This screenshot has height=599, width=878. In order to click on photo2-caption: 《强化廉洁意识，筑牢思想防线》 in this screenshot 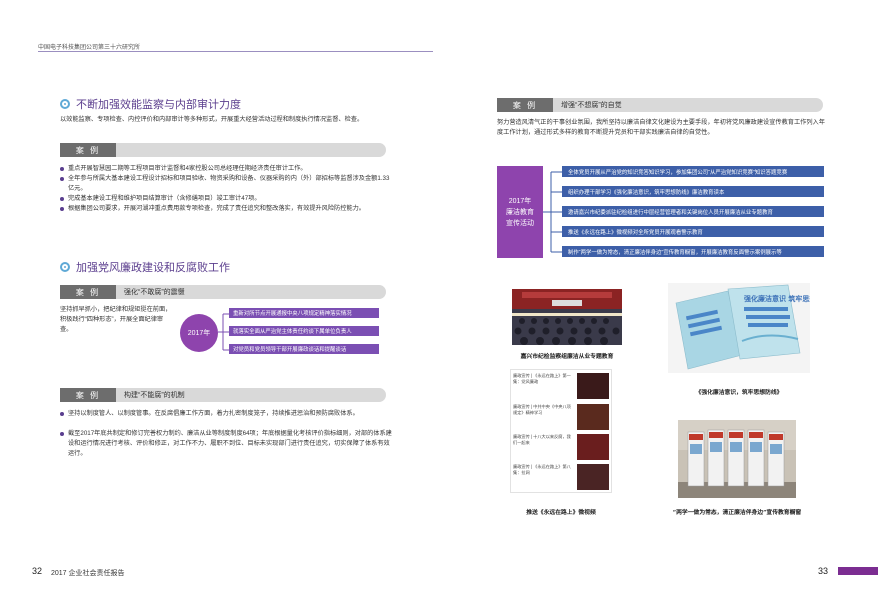, I will do `click(739, 393)`.